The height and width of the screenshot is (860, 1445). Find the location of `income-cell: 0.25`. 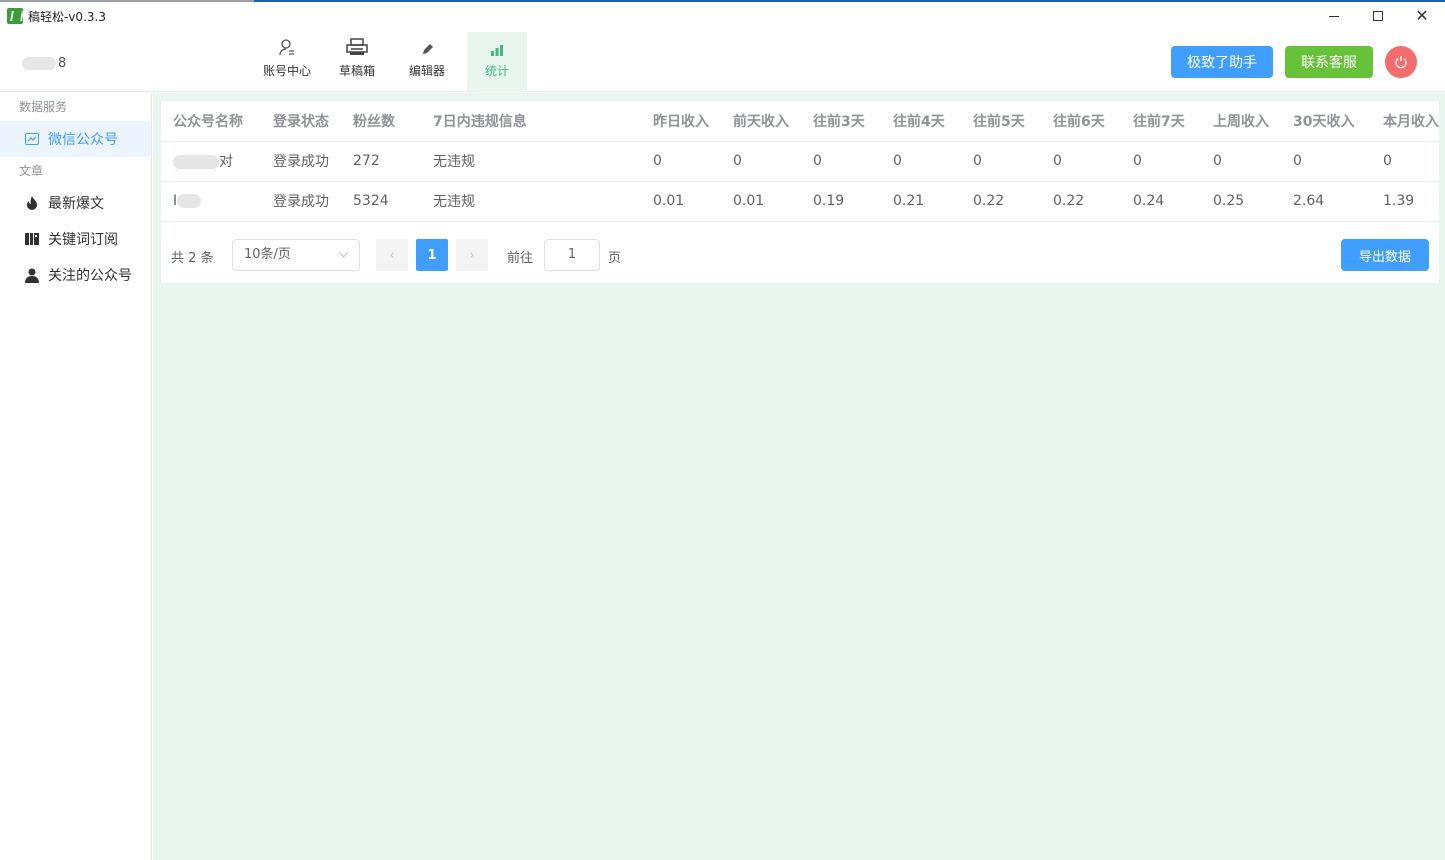

income-cell: 0.25 is located at coordinates (1241, 201).